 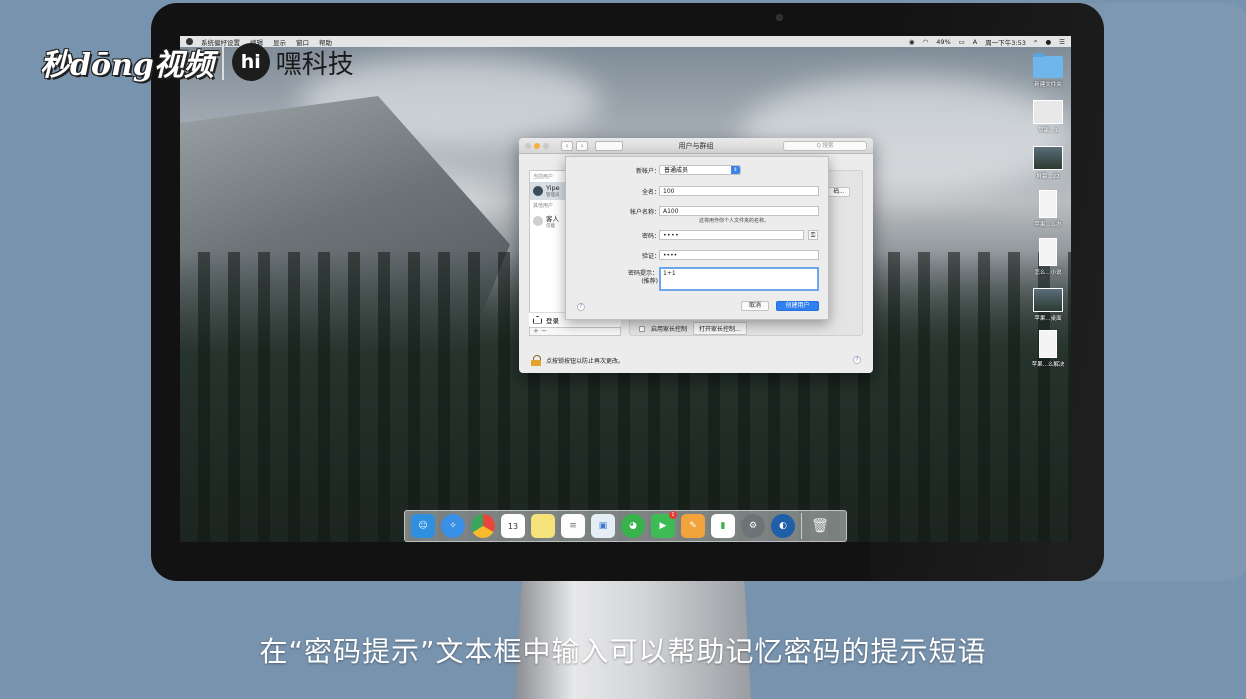 What do you see at coordinates (1062, 42) in the screenshot?
I see `notification-center-icon: ☰` at bounding box center [1062, 42].